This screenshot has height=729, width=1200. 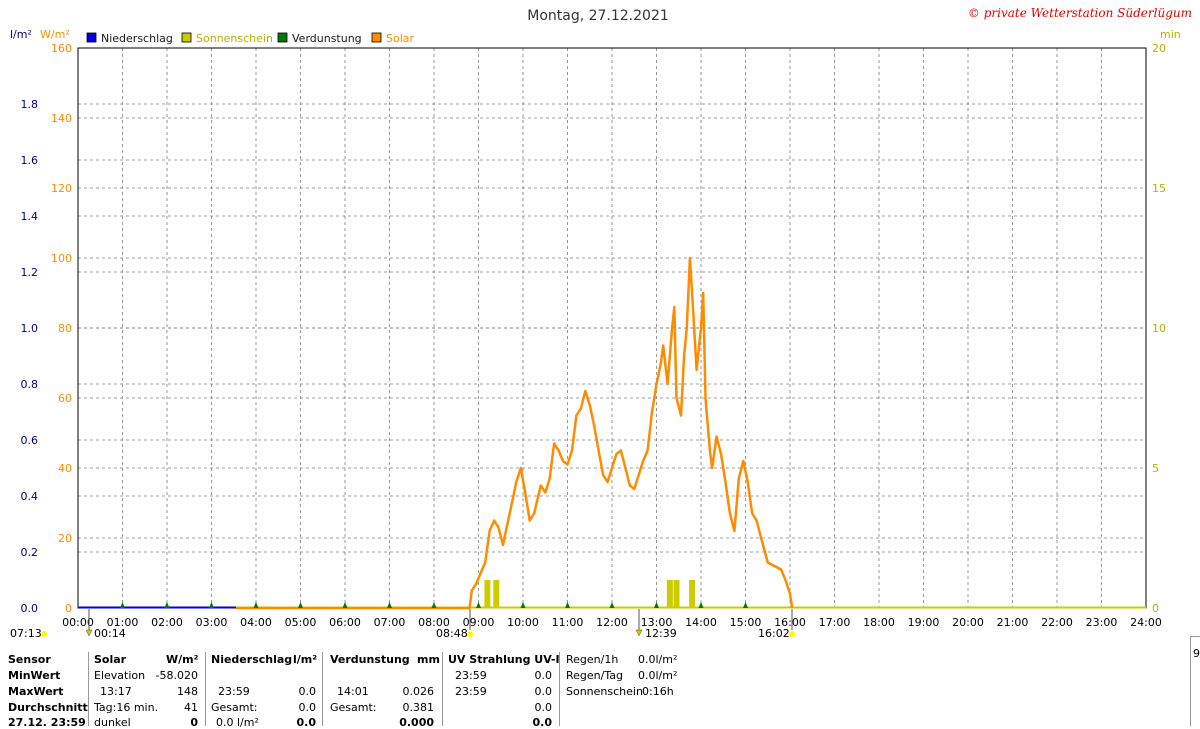 What do you see at coordinates (658, 659) in the screenshot?
I see `regen-1h-value: 0.0l/m²` at bounding box center [658, 659].